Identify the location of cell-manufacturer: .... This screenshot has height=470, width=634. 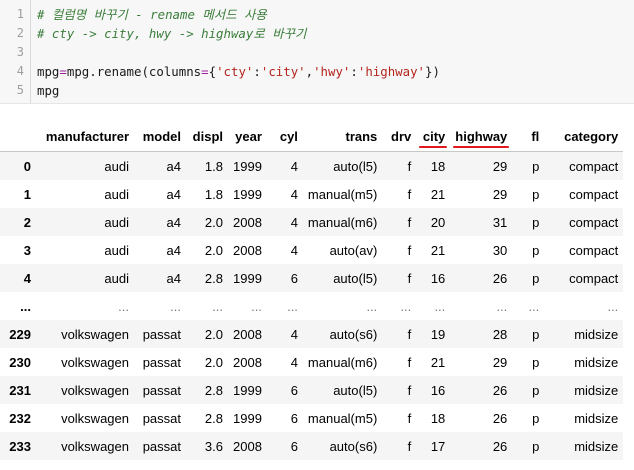
(123, 306).